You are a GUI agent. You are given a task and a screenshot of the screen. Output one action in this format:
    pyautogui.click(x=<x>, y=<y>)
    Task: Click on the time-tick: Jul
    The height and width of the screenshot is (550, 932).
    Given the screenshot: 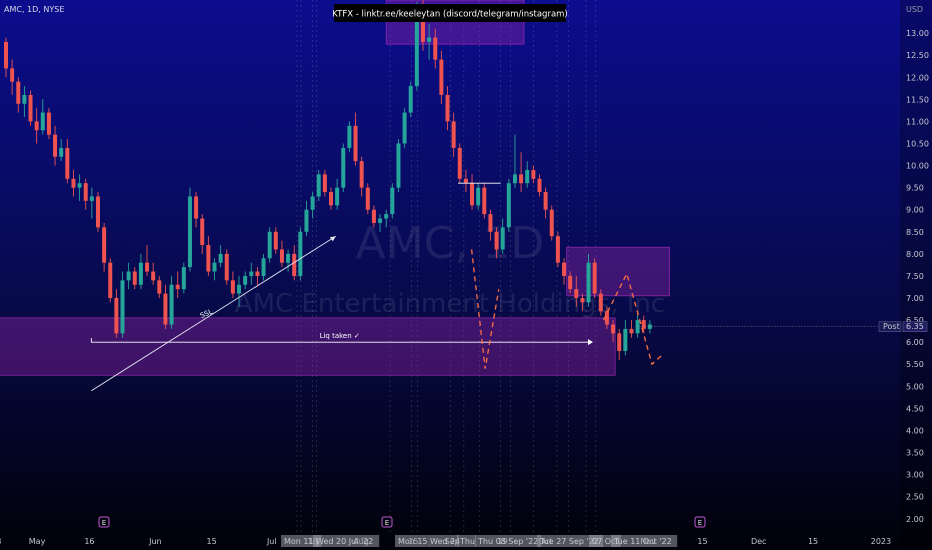 What is the action you would take?
    pyautogui.click(x=271, y=541)
    